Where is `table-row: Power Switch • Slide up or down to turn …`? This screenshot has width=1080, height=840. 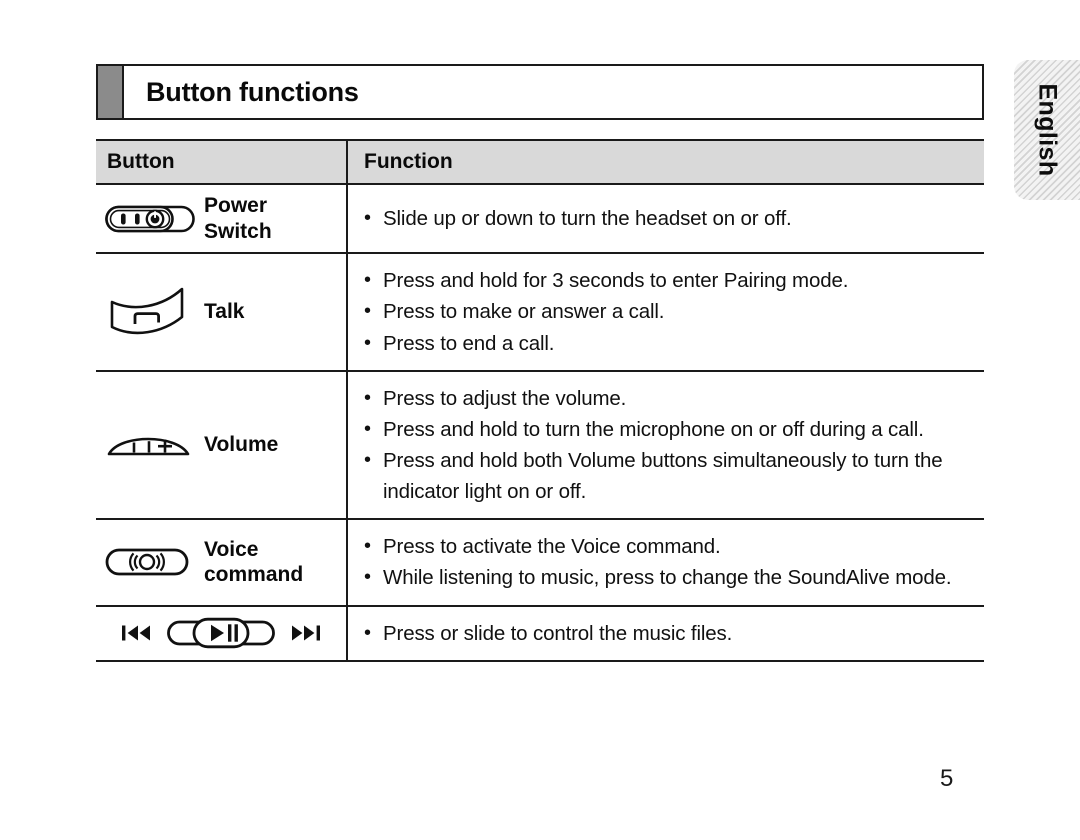
table-row: Power Switch • Slide up or down to turn … is located at coordinates (540, 220).